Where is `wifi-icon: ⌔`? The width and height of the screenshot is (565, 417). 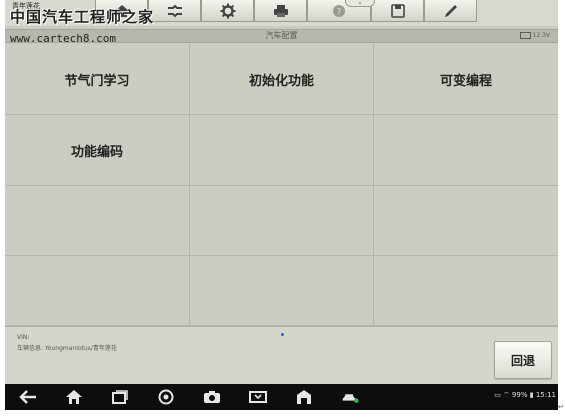
wifi-icon: ⌔ is located at coordinates (506, 395).